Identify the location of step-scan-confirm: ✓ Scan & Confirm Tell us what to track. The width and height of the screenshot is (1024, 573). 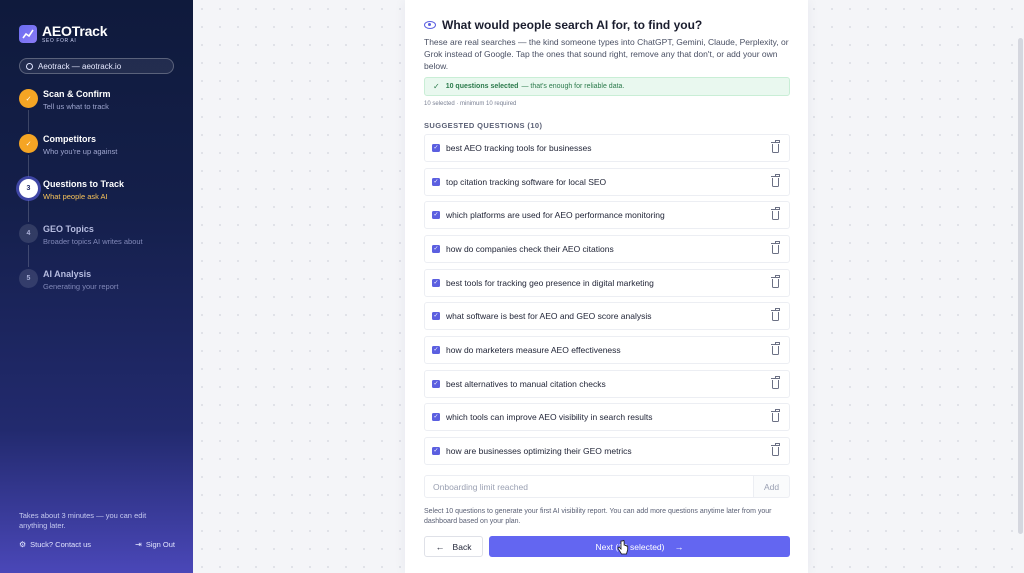
(101, 105).